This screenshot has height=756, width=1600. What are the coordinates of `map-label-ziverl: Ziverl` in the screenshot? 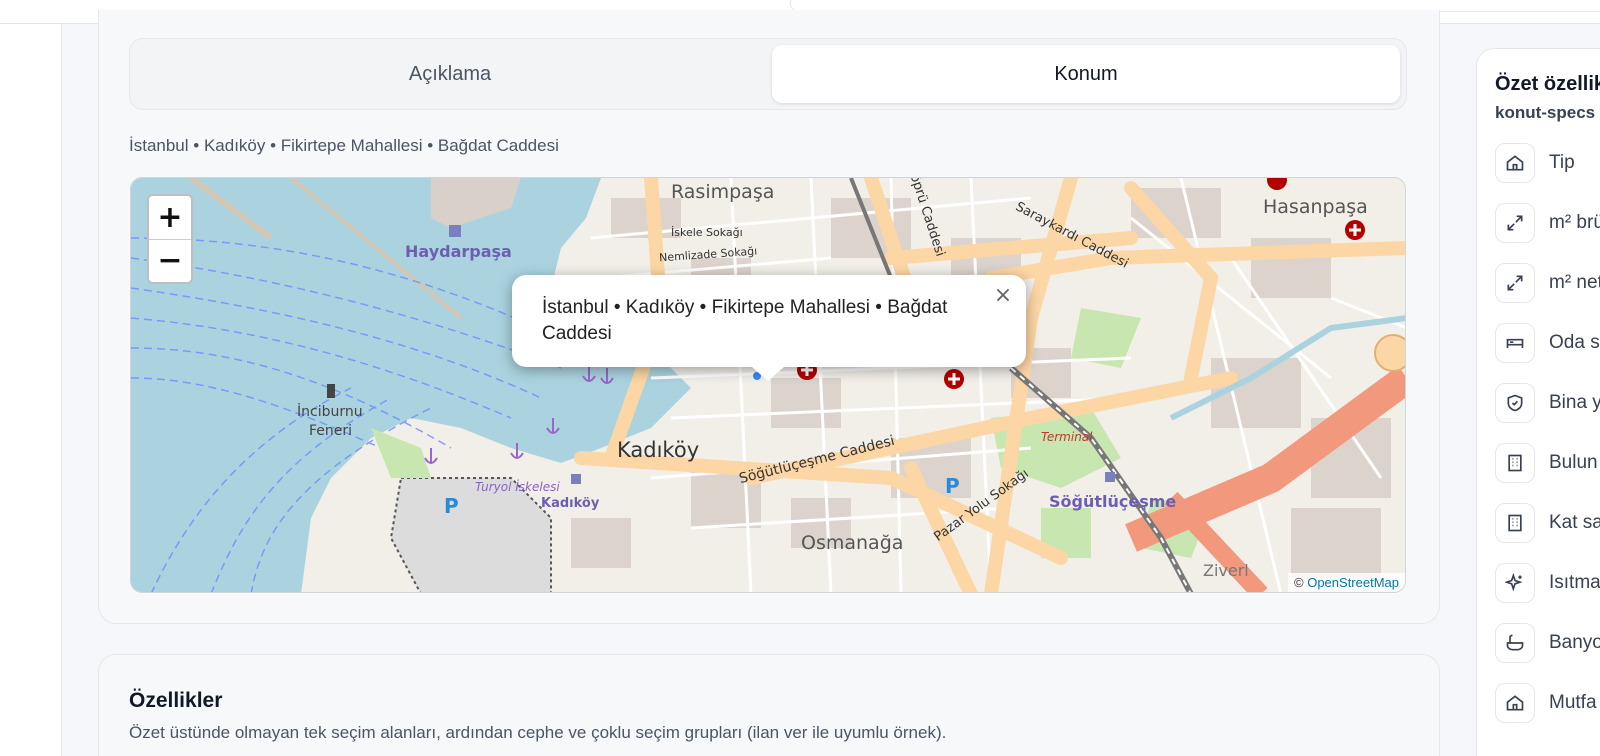 It's located at (1226, 570).